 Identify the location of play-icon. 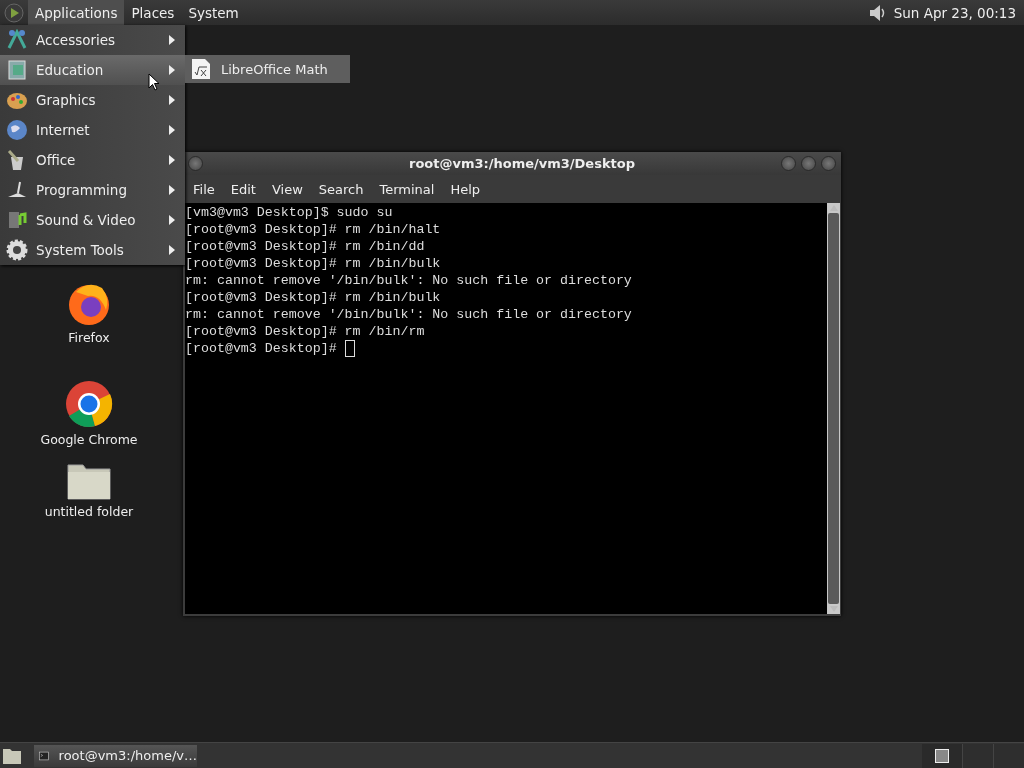
(14, 12).